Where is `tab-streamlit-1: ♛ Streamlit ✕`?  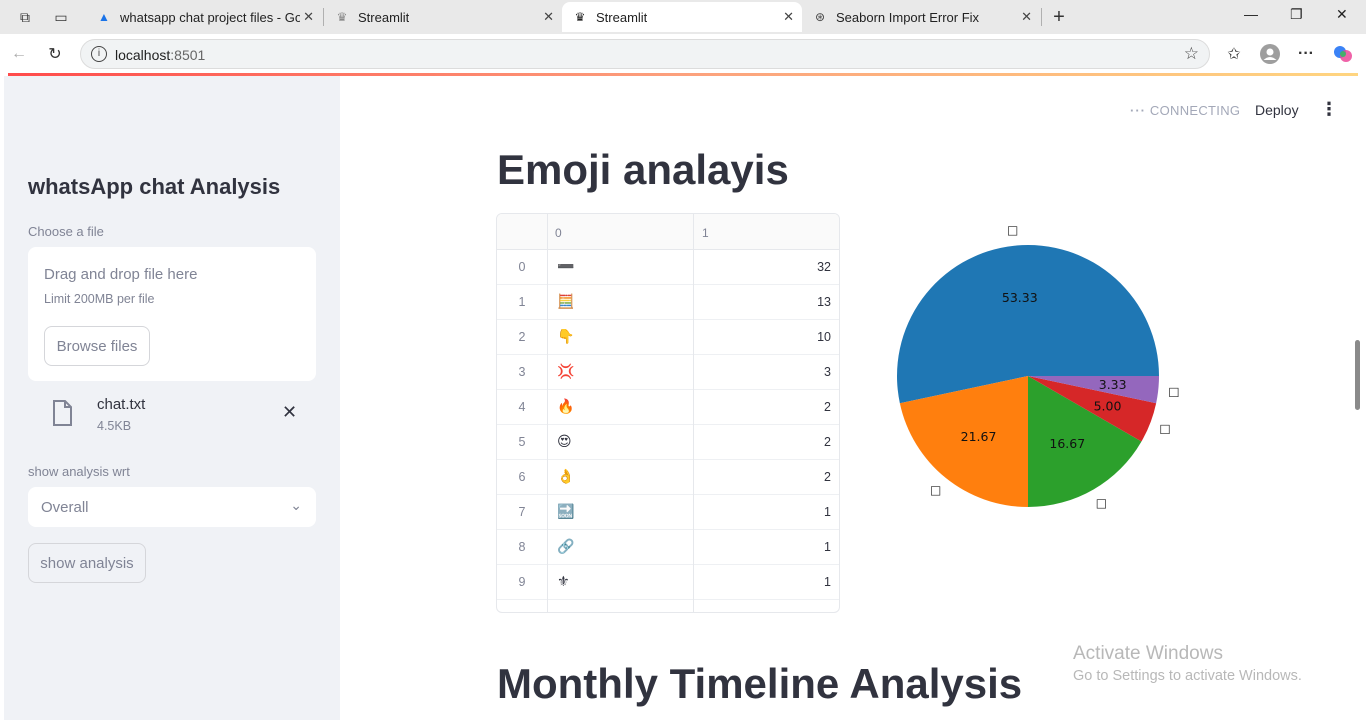 tab-streamlit-1: ♛ Streamlit ✕ is located at coordinates (443, 17).